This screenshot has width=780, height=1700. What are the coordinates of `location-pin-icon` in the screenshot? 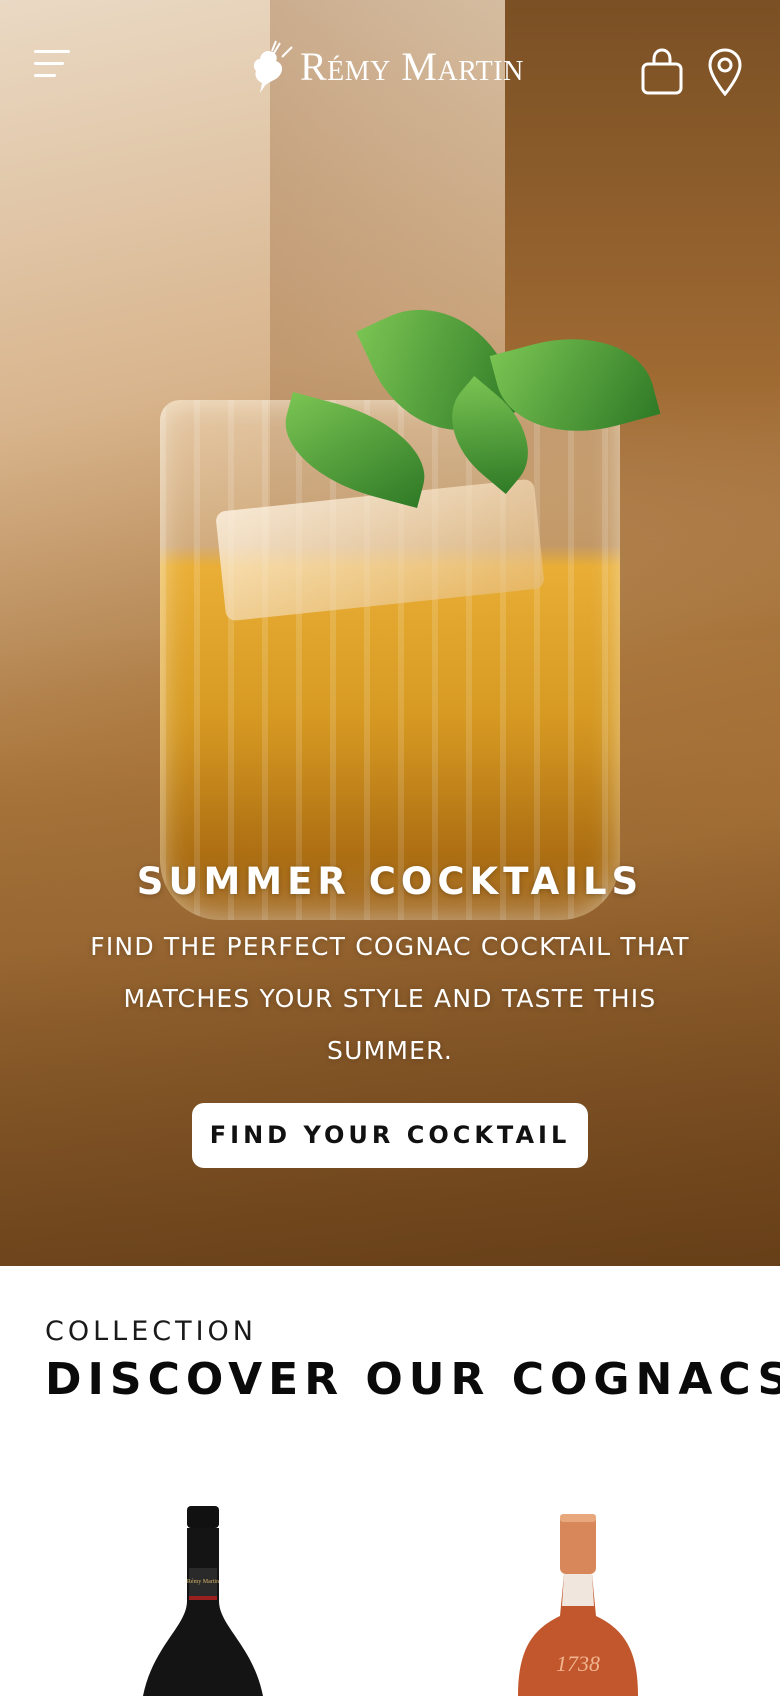 It's located at (725, 72).